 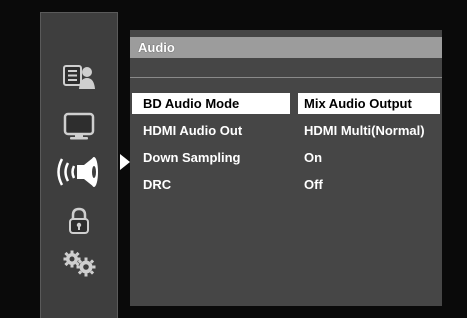 What do you see at coordinates (211, 103) in the screenshot?
I see `menu-row-label: BD Audio Mode` at bounding box center [211, 103].